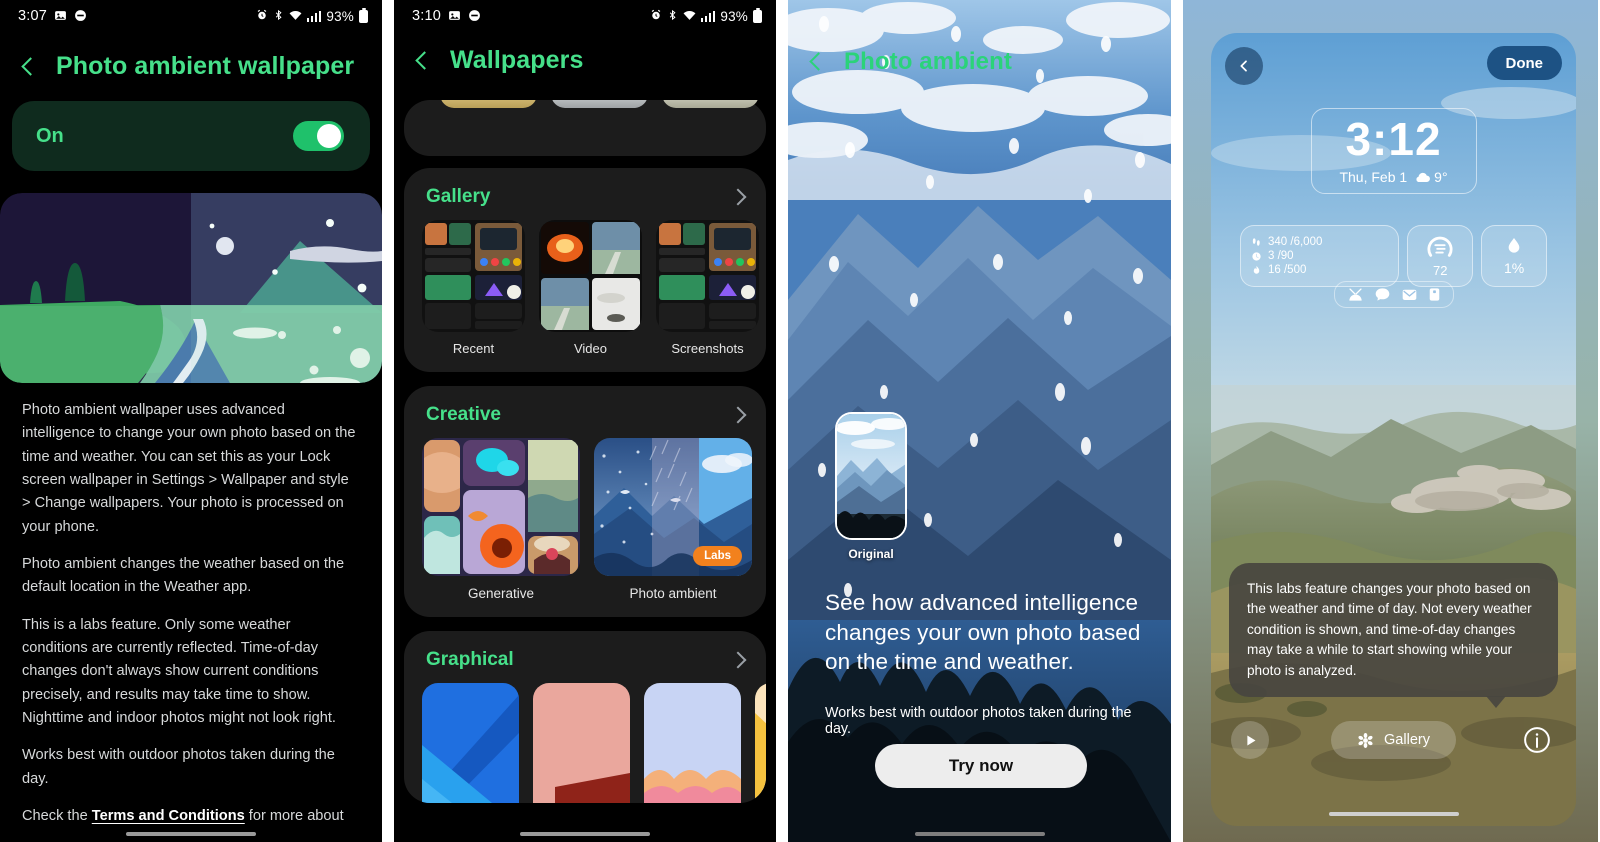 The width and height of the screenshot is (1600, 842). I want to click on section-graphical-header: Graphical, so click(585, 657).